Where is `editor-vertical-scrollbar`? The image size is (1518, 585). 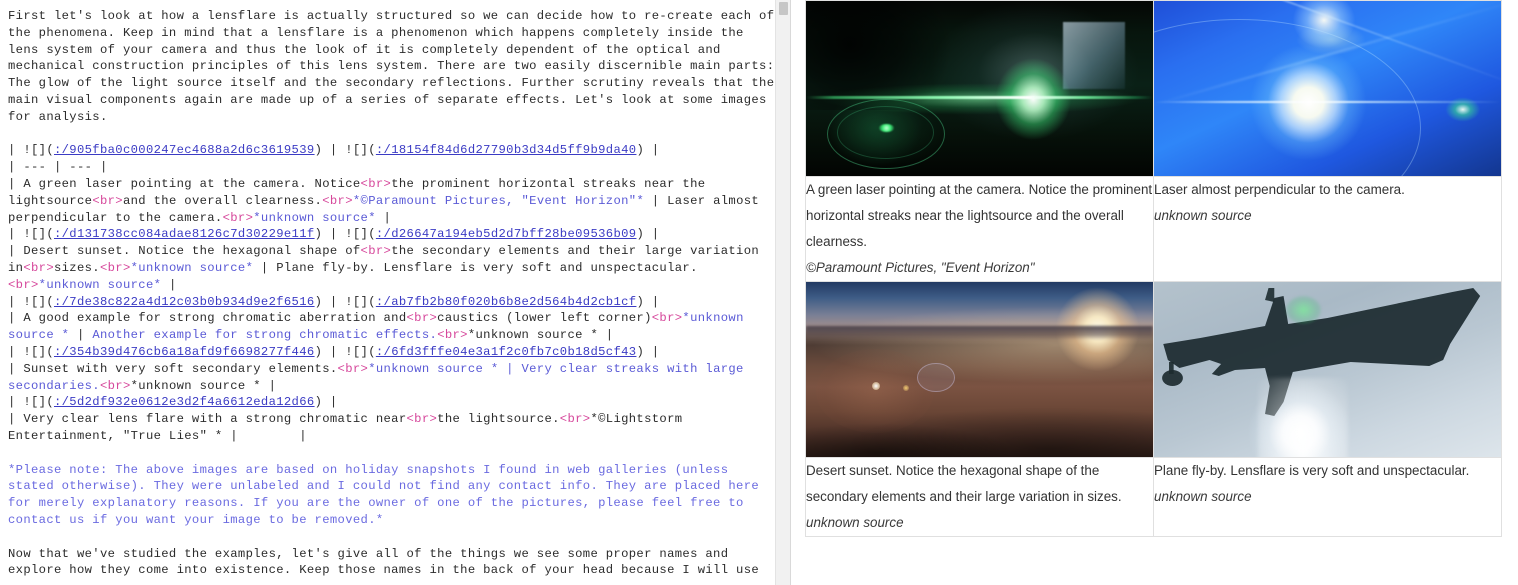
editor-vertical-scrollbar is located at coordinates (782, 292).